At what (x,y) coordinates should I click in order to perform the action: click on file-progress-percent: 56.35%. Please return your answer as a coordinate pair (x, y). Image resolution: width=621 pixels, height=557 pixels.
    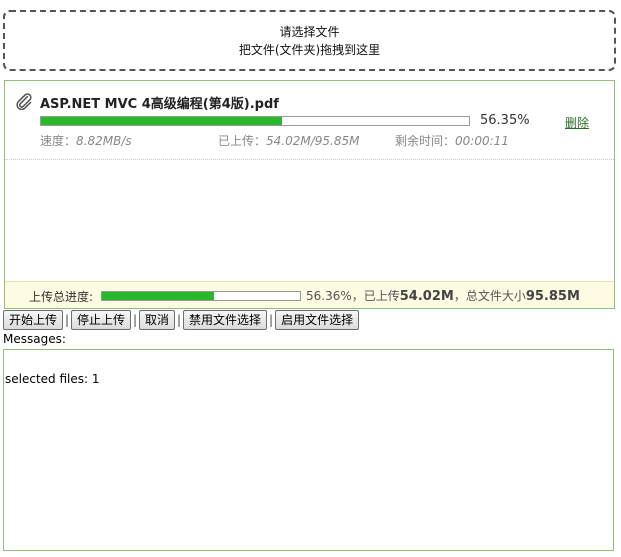
    Looking at the image, I should click on (505, 120).